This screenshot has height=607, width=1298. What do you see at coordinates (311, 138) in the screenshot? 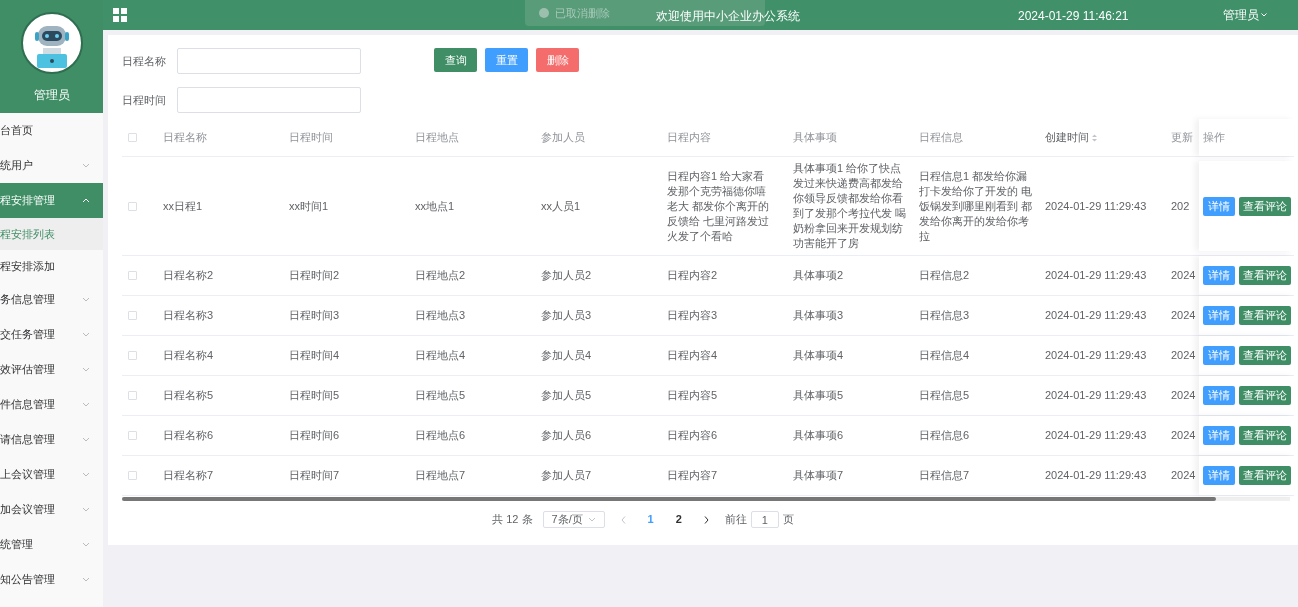
I see `column-header: 日程时间` at bounding box center [311, 138].